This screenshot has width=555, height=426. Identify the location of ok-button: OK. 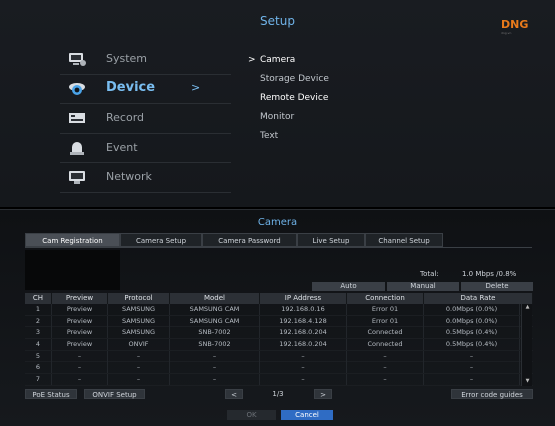
(251, 415).